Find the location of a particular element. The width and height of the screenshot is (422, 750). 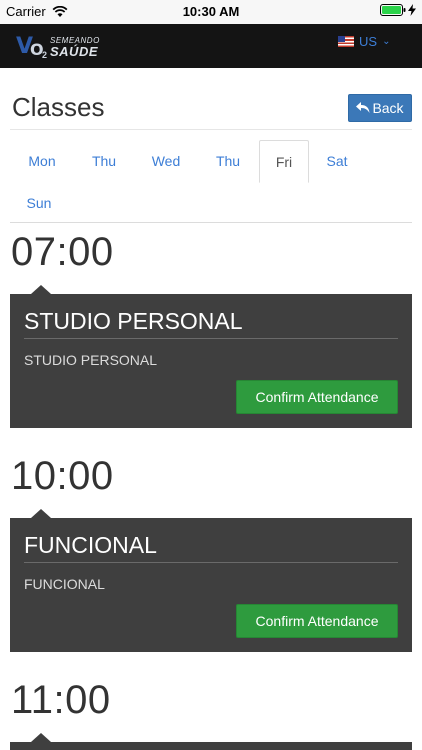

language-selector: US ⌄ is located at coordinates (364, 41).